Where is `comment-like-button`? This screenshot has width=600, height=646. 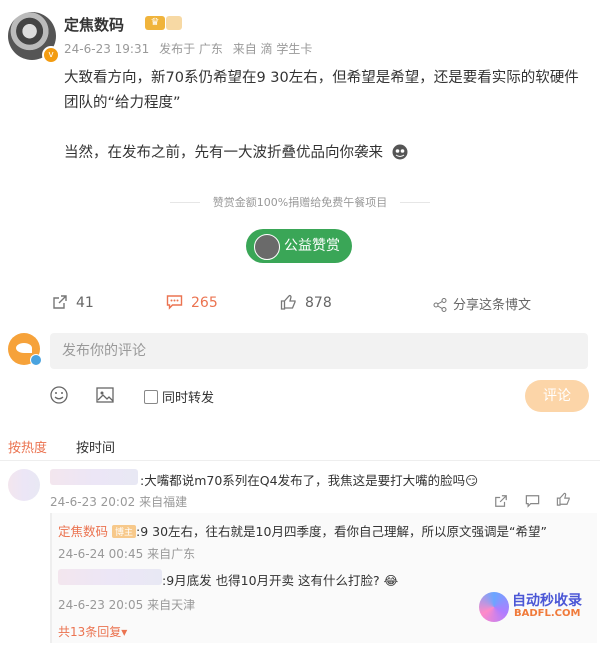 comment-like-button is located at coordinates (563, 500).